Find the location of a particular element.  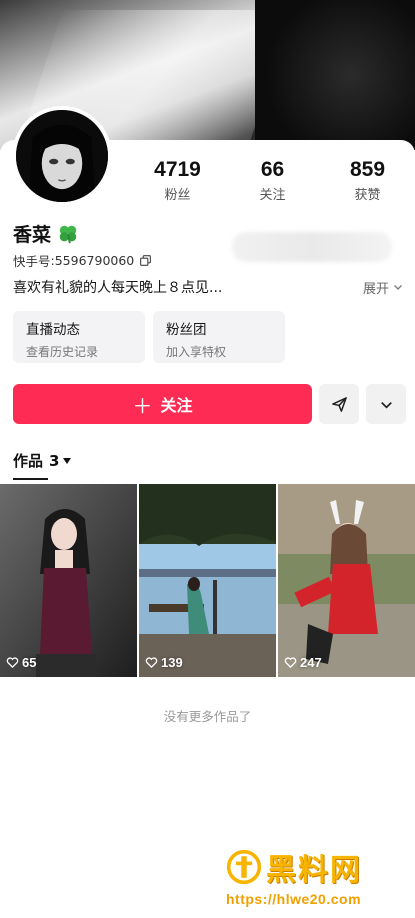

work-likes: 139 is located at coordinates (164, 662).